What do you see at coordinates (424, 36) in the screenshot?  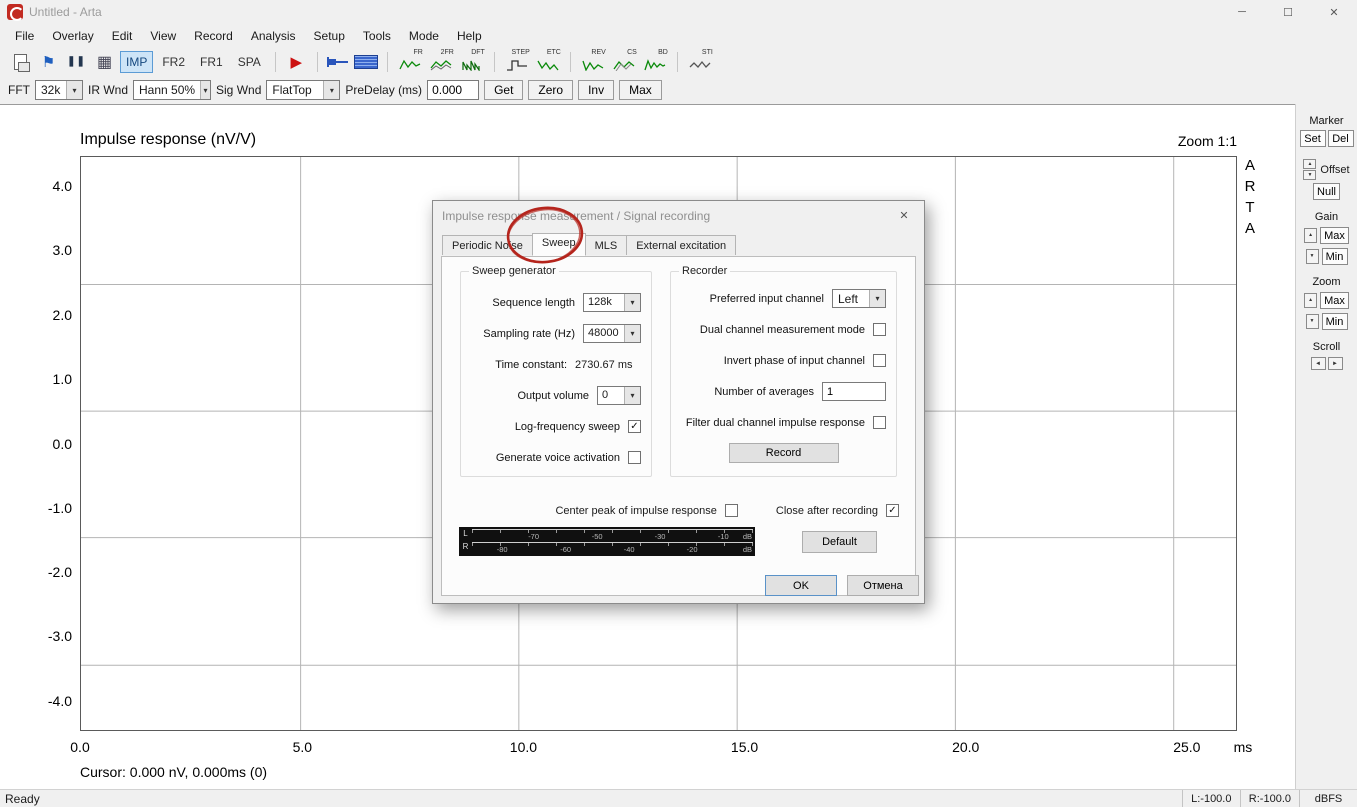 I see `menu-mode: Mode` at bounding box center [424, 36].